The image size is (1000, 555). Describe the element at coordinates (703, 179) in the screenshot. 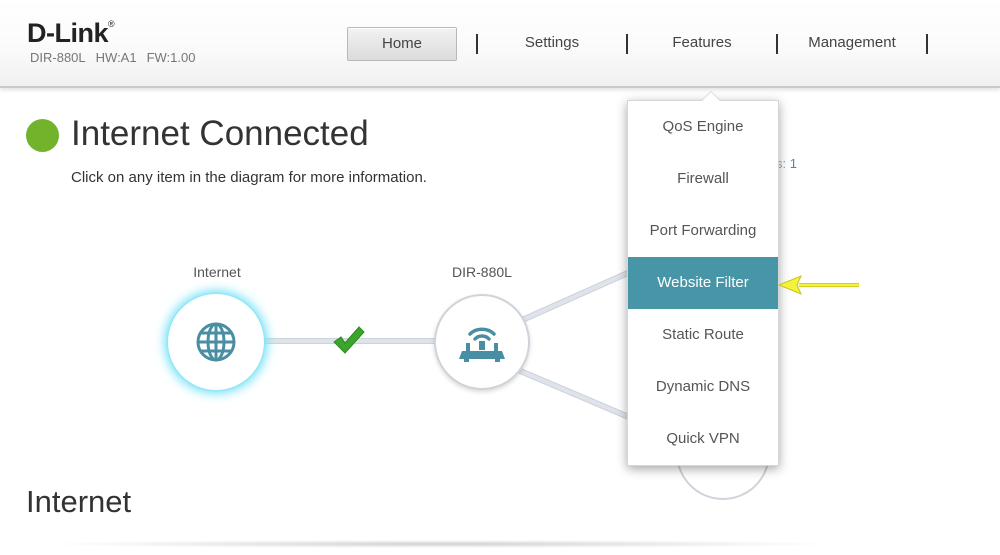

I see `menu-item-firewall: Firewall` at that location.